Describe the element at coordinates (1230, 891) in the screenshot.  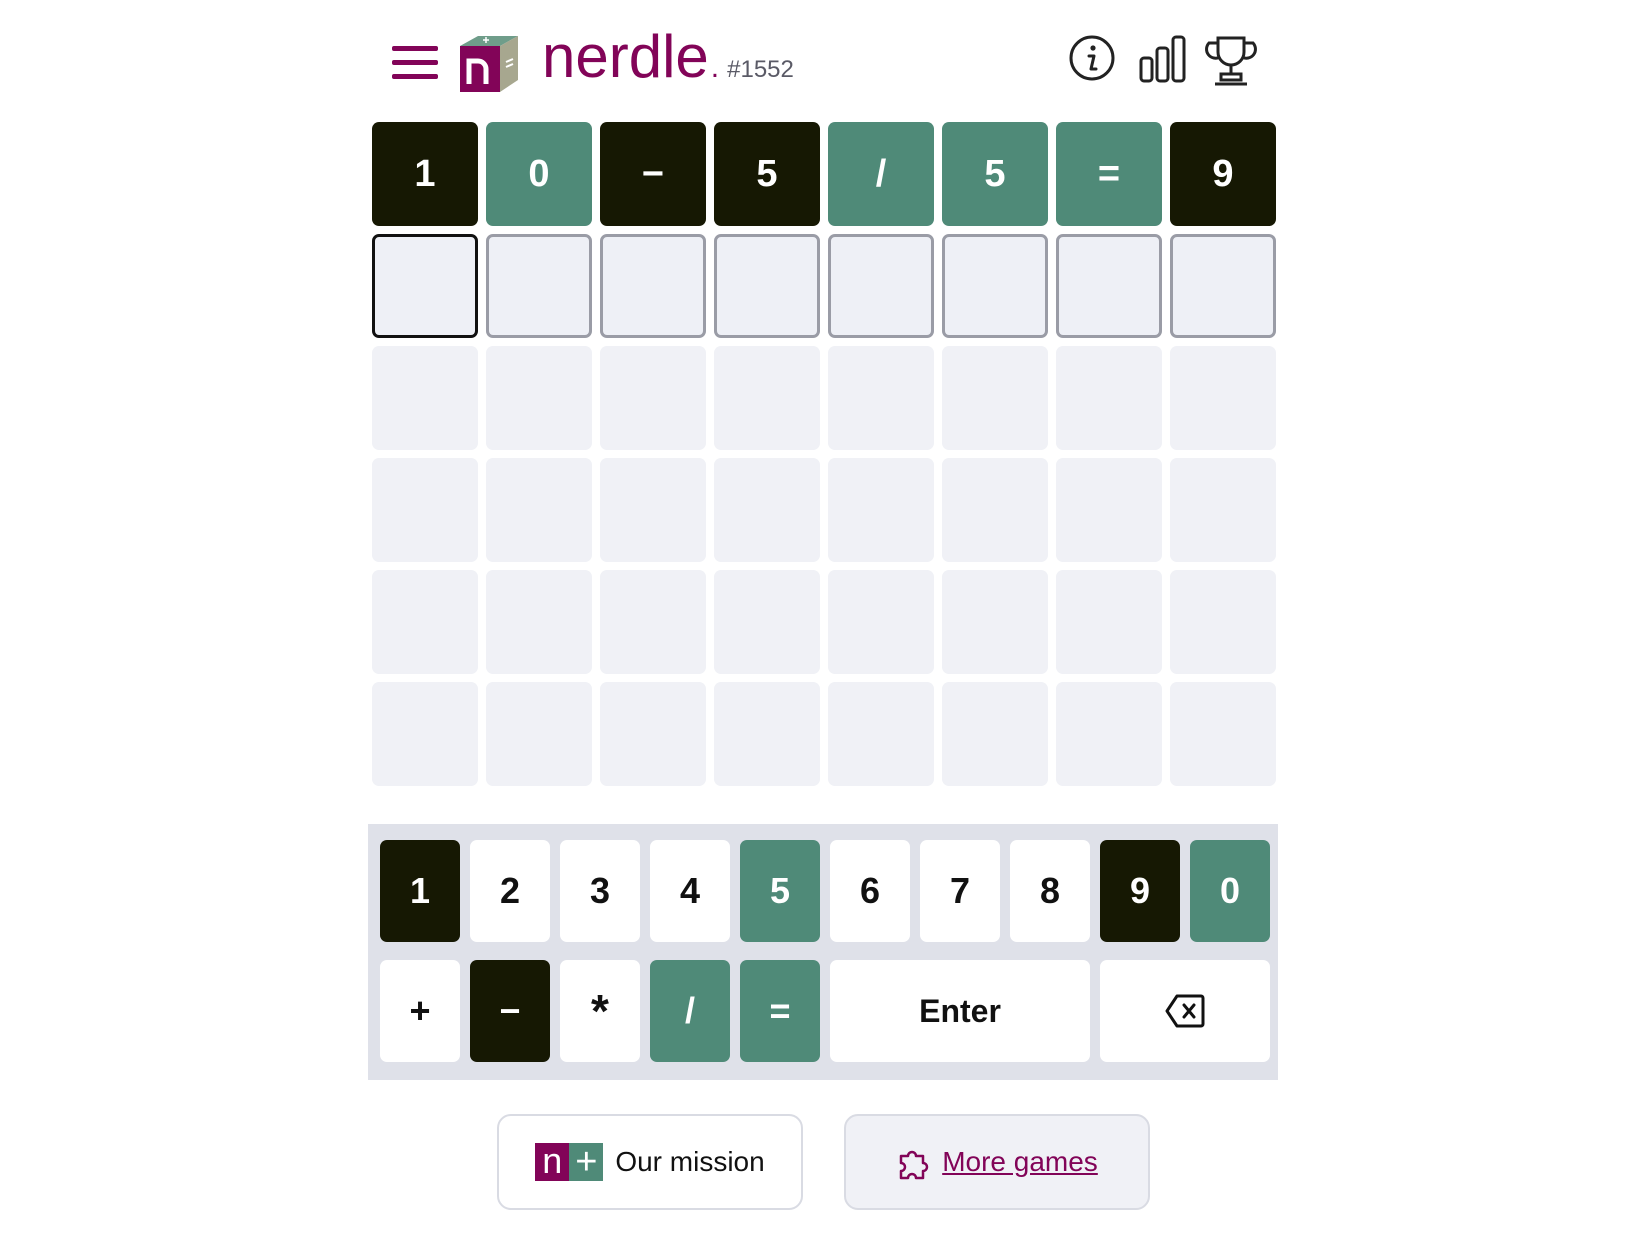
I see `key-0: 0` at that location.